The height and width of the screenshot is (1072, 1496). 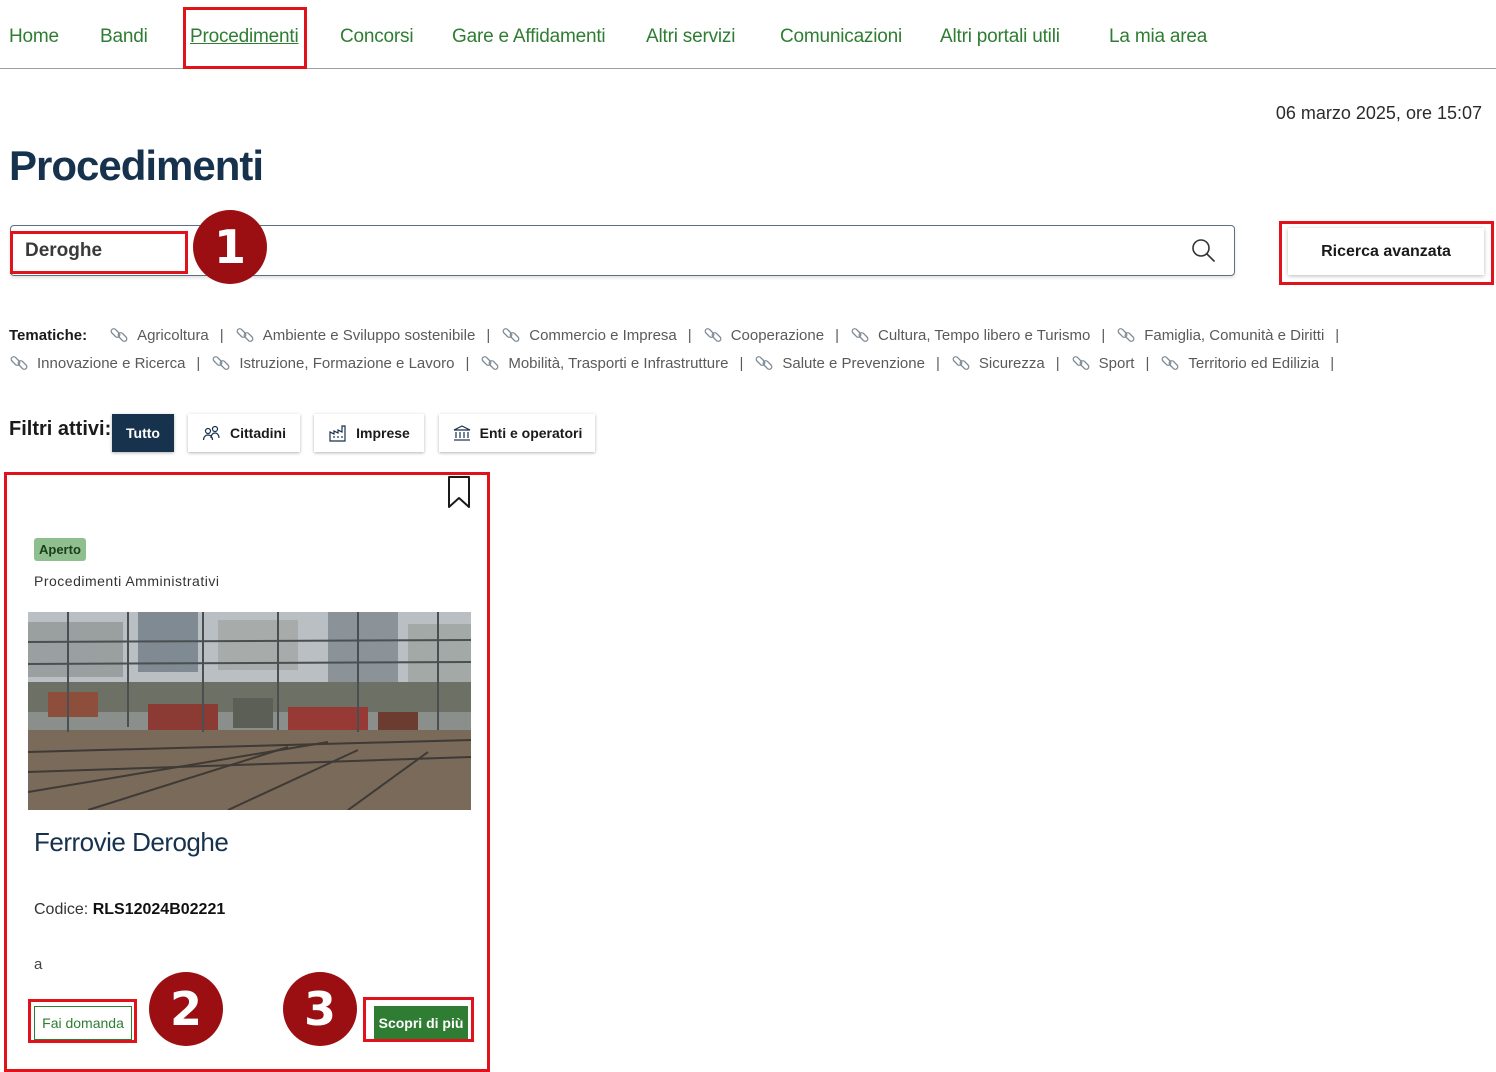 What do you see at coordinates (186, 1009) in the screenshot?
I see `step-marker-2: 2` at bounding box center [186, 1009].